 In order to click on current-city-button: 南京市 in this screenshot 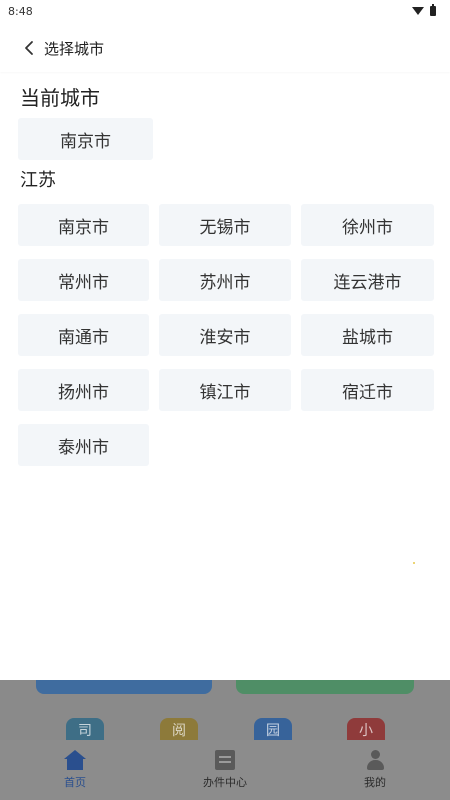, I will do `click(85, 139)`.